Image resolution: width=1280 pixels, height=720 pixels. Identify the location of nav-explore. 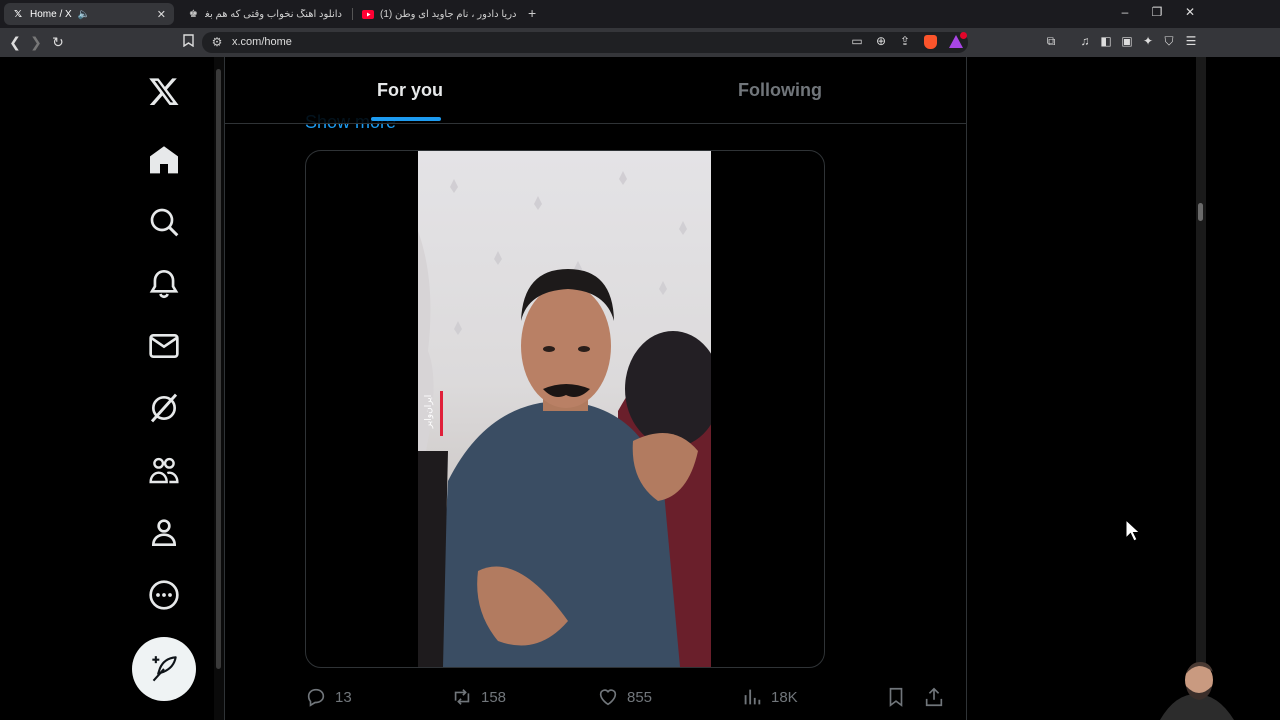
(164, 222).